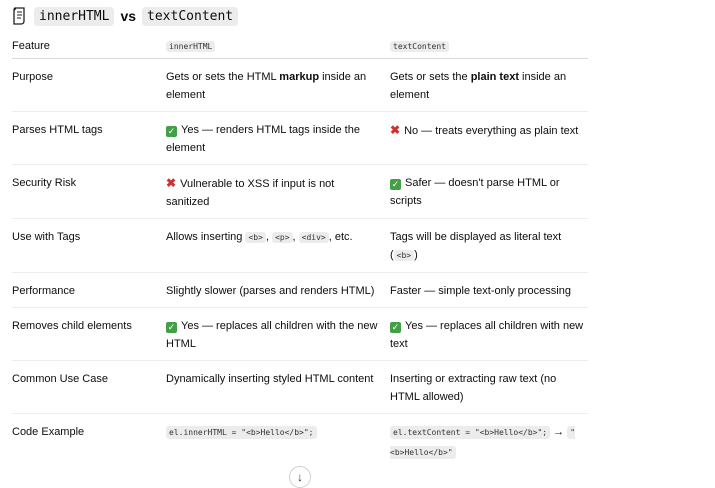  I want to click on feature-cell: Removes child elements, so click(72, 326).